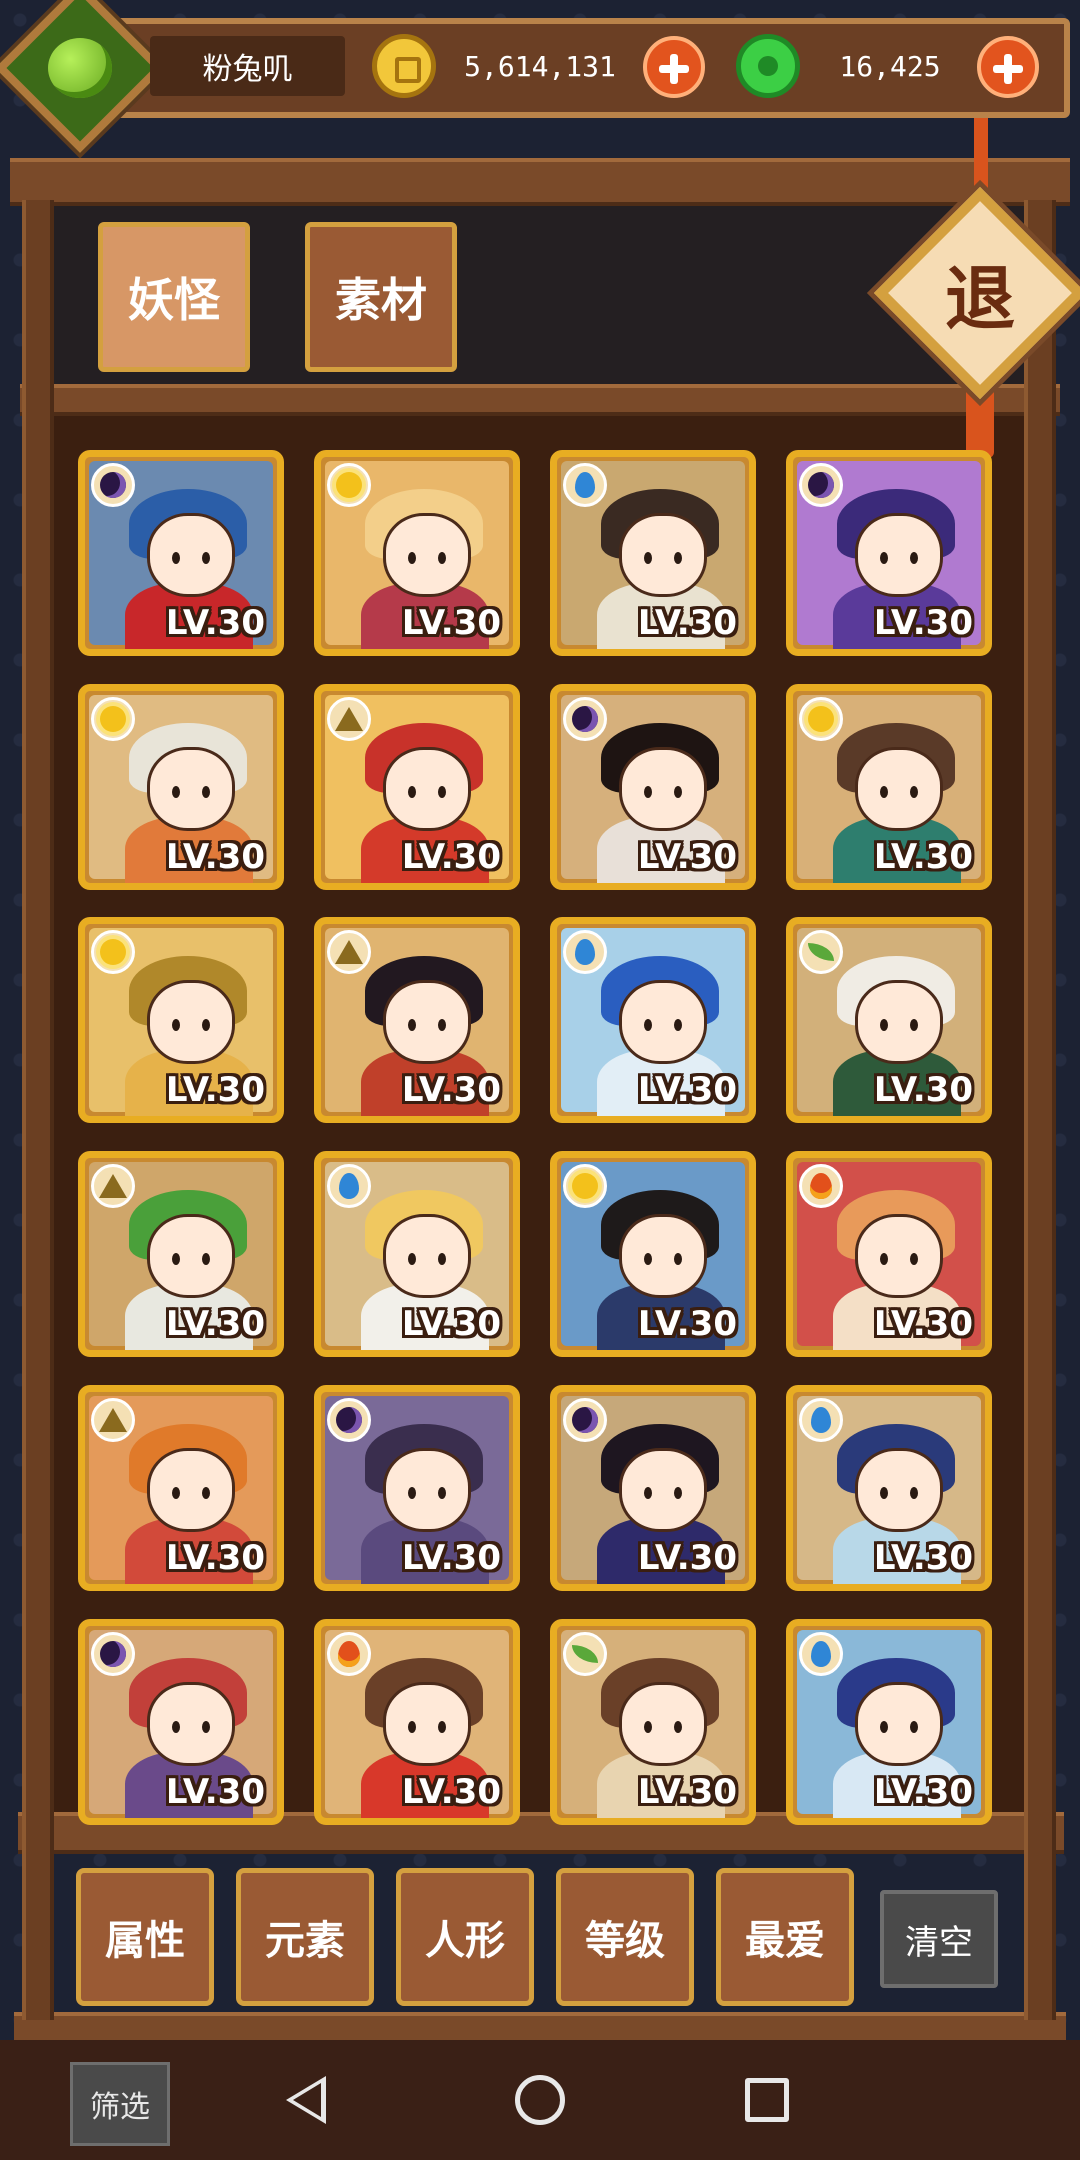 The height and width of the screenshot is (2160, 1080). What do you see at coordinates (939, 1939) in the screenshot?
I see `clear-filters-button: 清空` at bounding box center [939, 1939].